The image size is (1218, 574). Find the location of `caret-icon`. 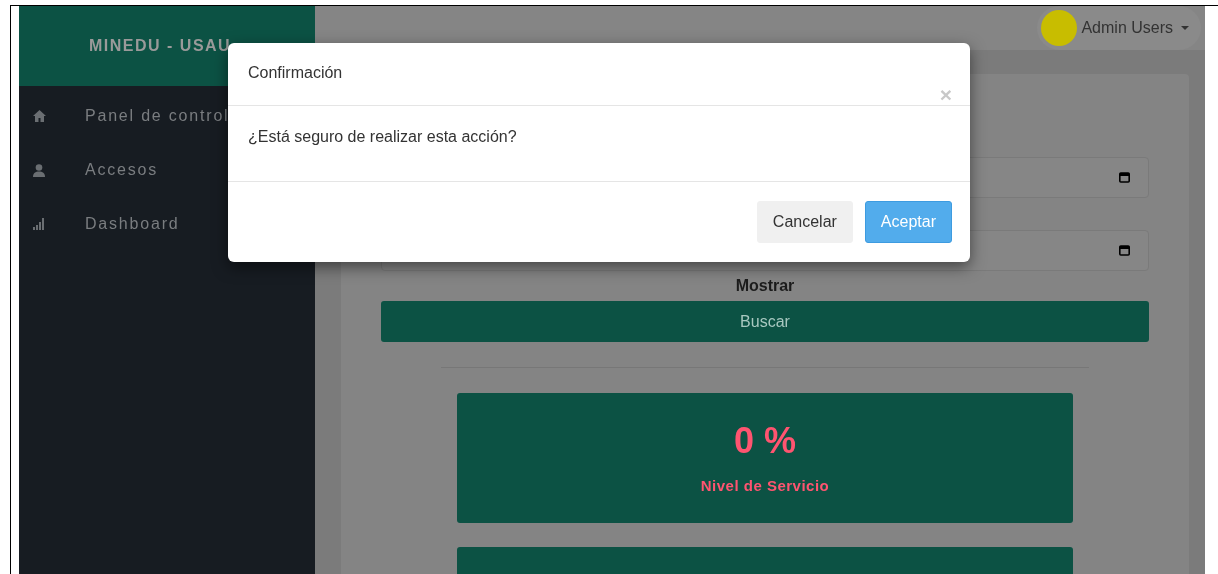

caret-icon is located at coordinates (1185, 28).